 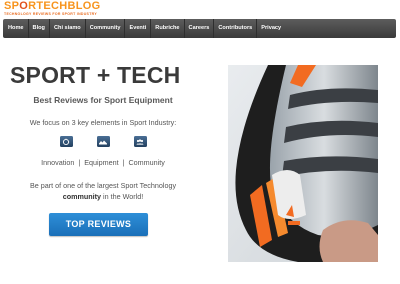 I want to click on nav-item-eventi: Eventi, so click(x=138, y=28).